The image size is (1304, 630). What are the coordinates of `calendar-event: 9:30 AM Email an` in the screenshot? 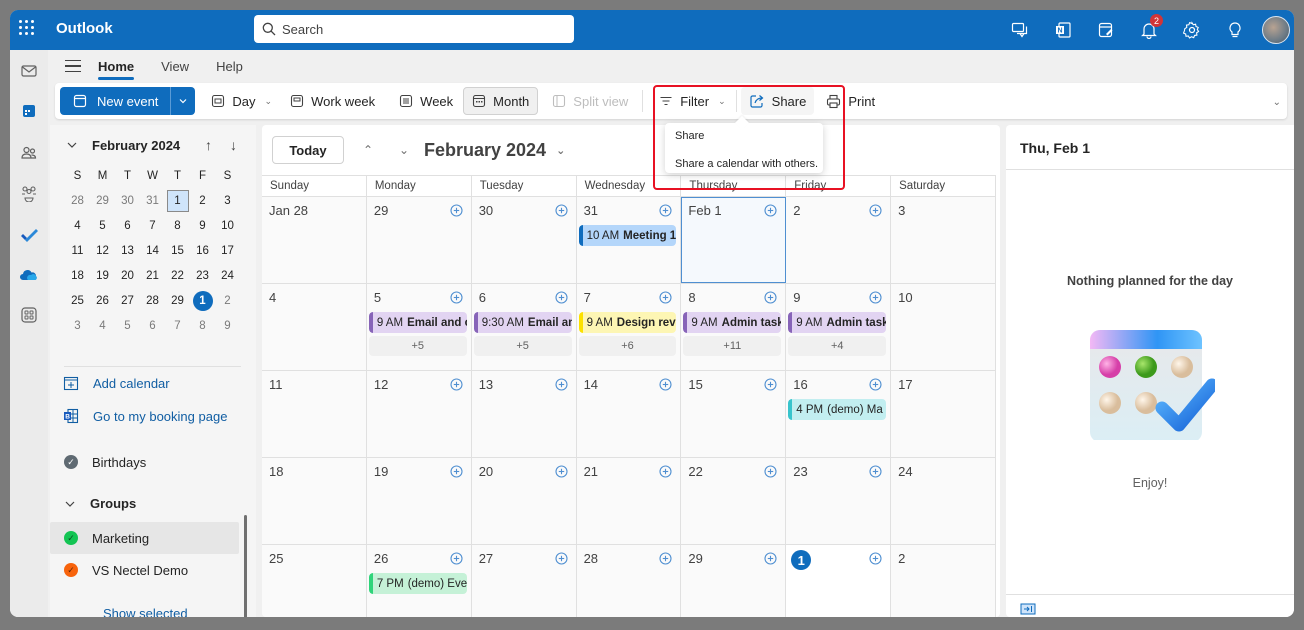 It's located at (522, 322).